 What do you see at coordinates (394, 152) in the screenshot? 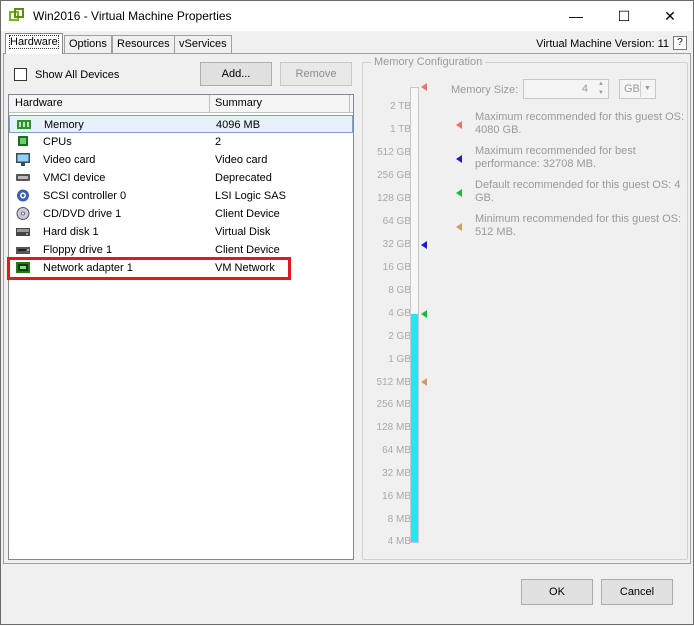
I see `scale-label: 512 GB` at bounding box center [394, 152].